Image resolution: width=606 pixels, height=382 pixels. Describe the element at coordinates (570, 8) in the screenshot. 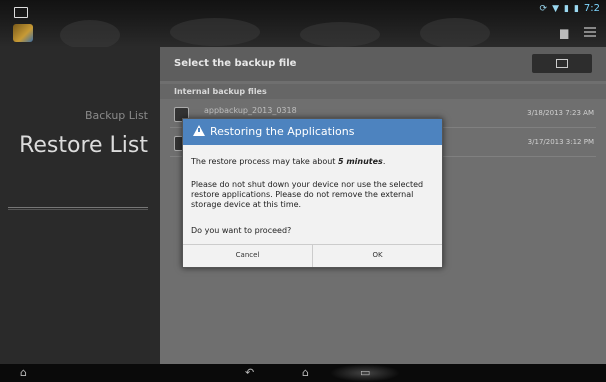

I see `system-tray: ⟳ ▼ ▮ ▮ 7:2` at that location.